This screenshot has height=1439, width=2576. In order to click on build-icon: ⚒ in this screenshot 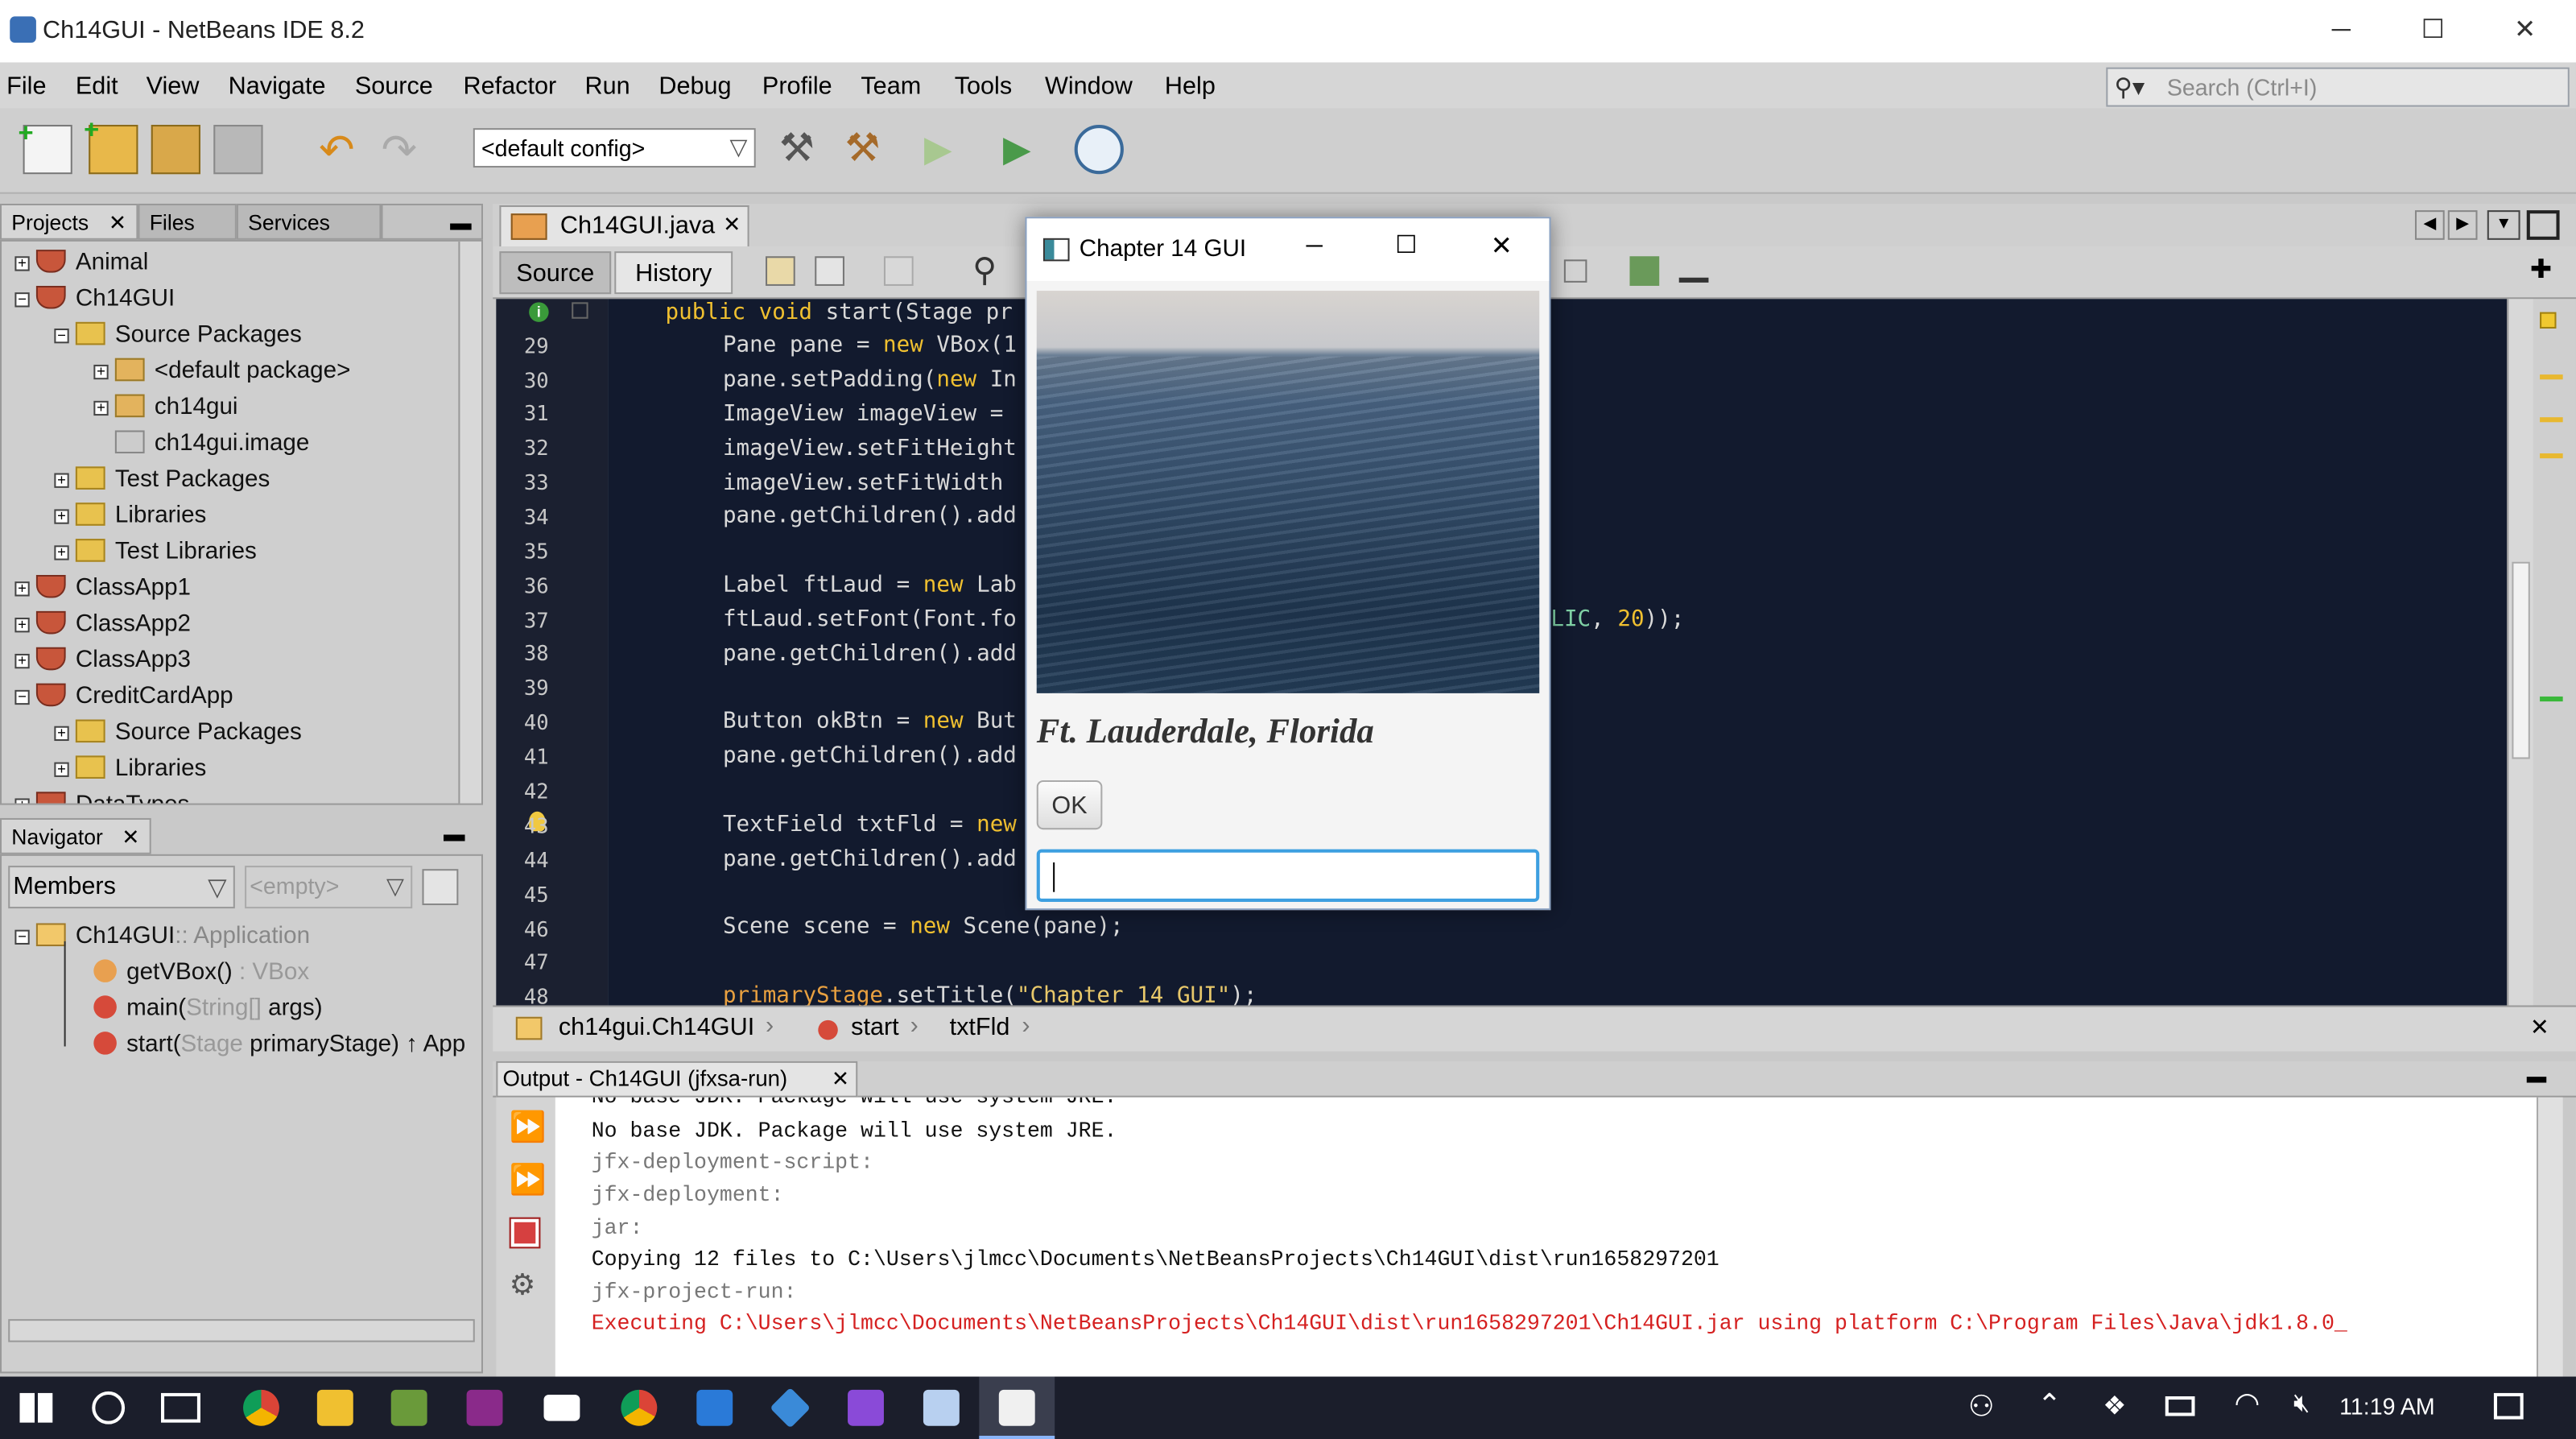, I will do `click(796, 149)`.